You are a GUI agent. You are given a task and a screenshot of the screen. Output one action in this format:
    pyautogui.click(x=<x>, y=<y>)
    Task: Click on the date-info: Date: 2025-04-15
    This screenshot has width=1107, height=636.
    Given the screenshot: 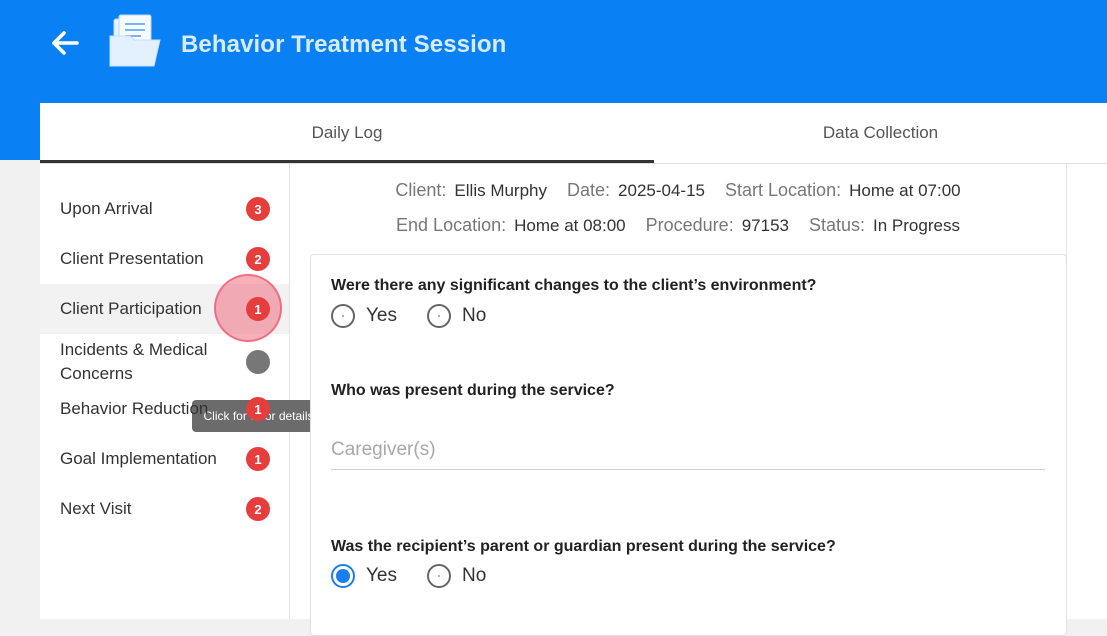 What is the action you would take?
    pyautogui.click(x=636, y=190)
    